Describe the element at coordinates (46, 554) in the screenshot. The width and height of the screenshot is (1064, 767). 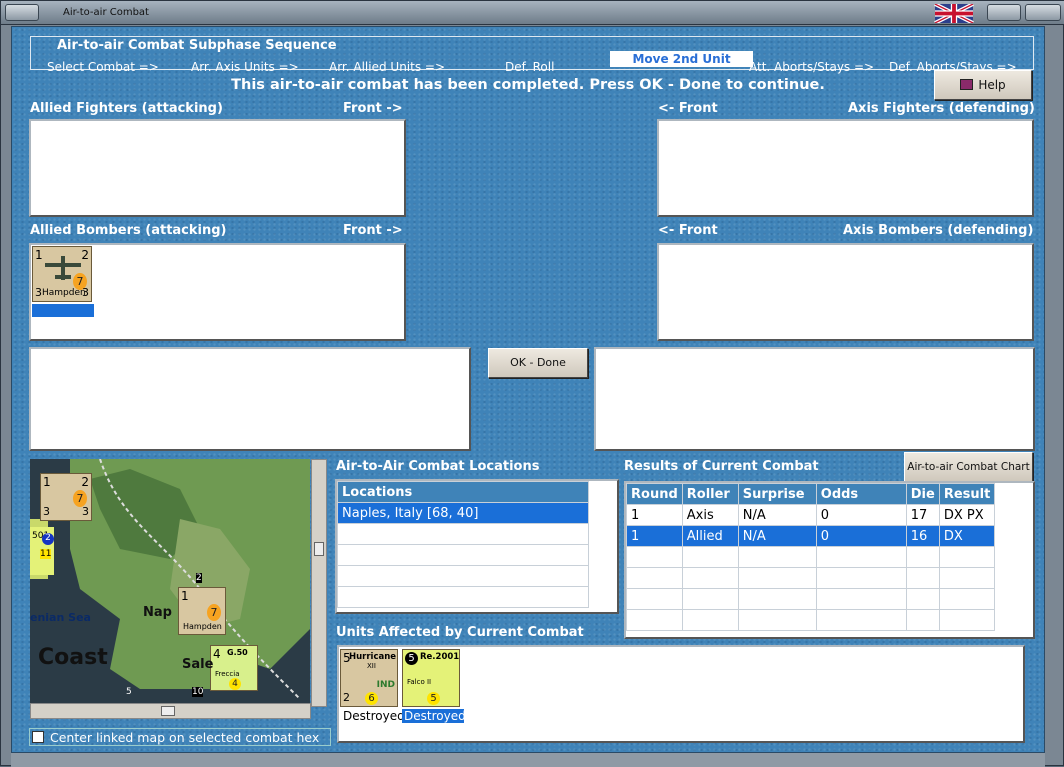
I see `map-num-11: 11` at that location.